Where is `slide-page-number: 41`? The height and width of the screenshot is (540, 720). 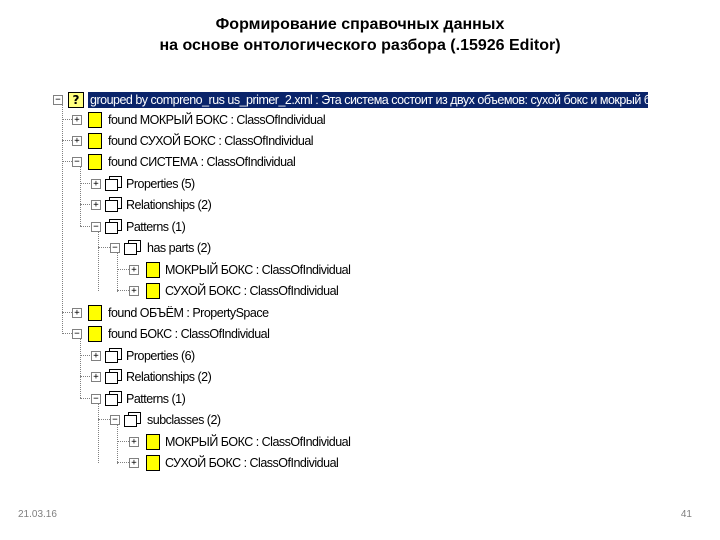
slide-page-number: 41 is located at coordinates (686, 514).